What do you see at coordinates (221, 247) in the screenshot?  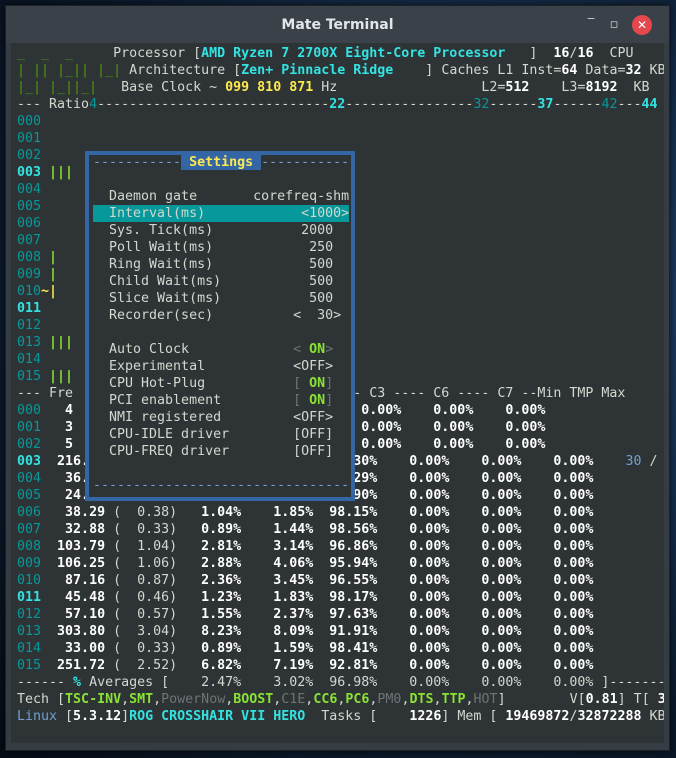 I see `setting-poll-wait: Poll Wait(ms) 250` at bounding box center [221, 247].